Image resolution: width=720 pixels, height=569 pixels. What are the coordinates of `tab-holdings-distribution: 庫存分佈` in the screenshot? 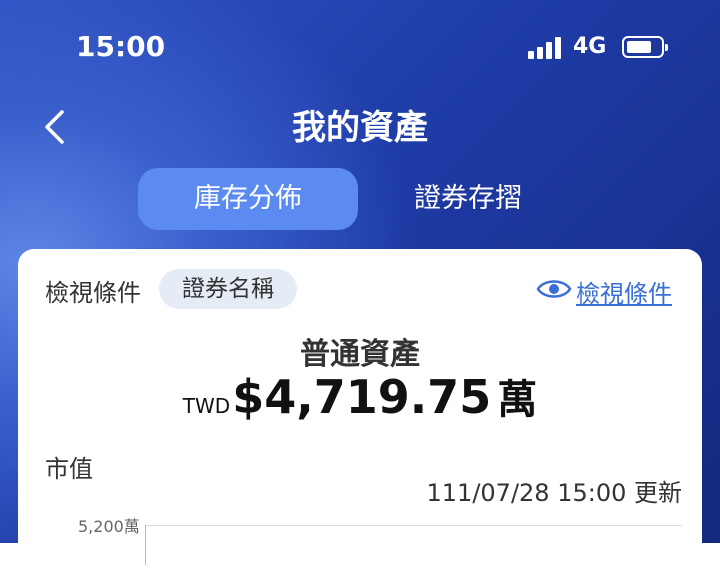 It's located at (248, 199).